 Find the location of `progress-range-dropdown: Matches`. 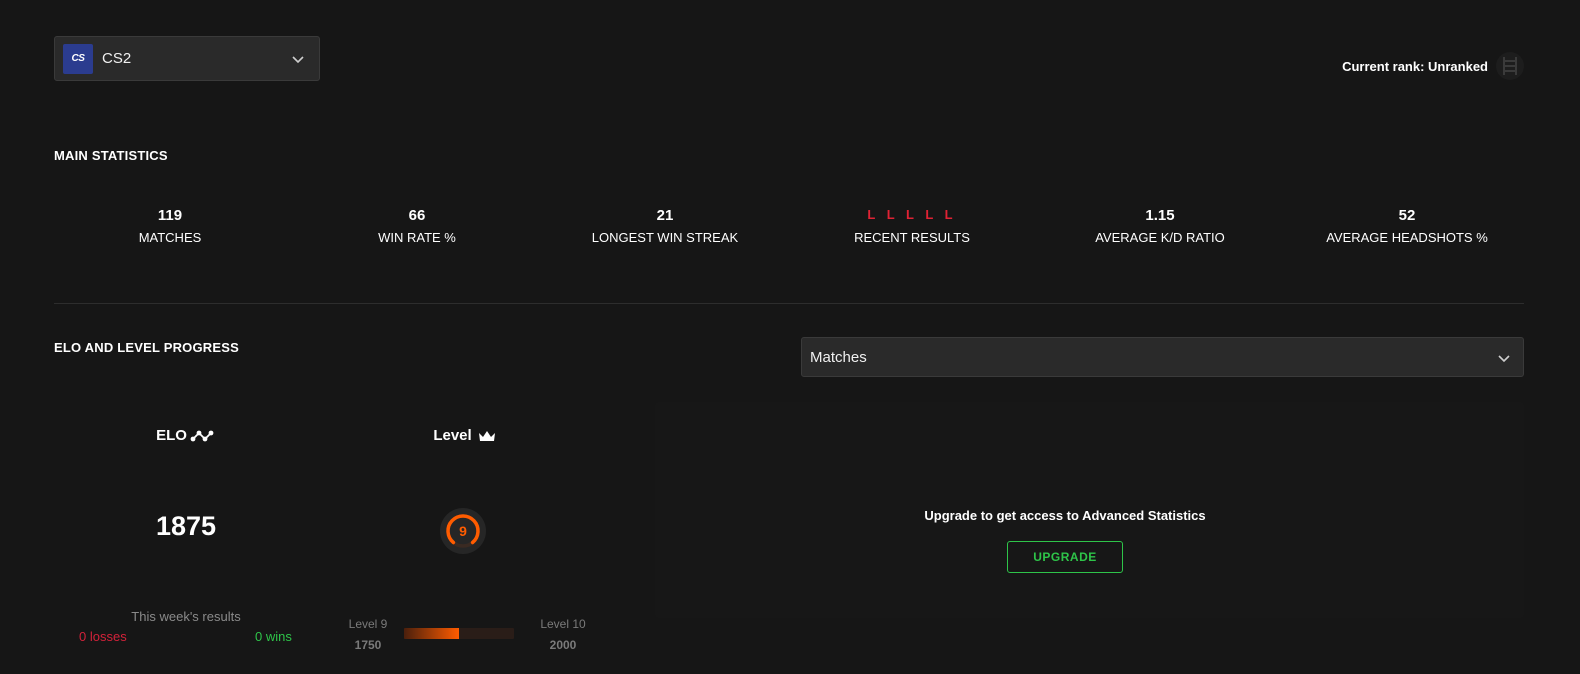

progress-range-dropdown: Matches is located at coordinates (1162, 357).